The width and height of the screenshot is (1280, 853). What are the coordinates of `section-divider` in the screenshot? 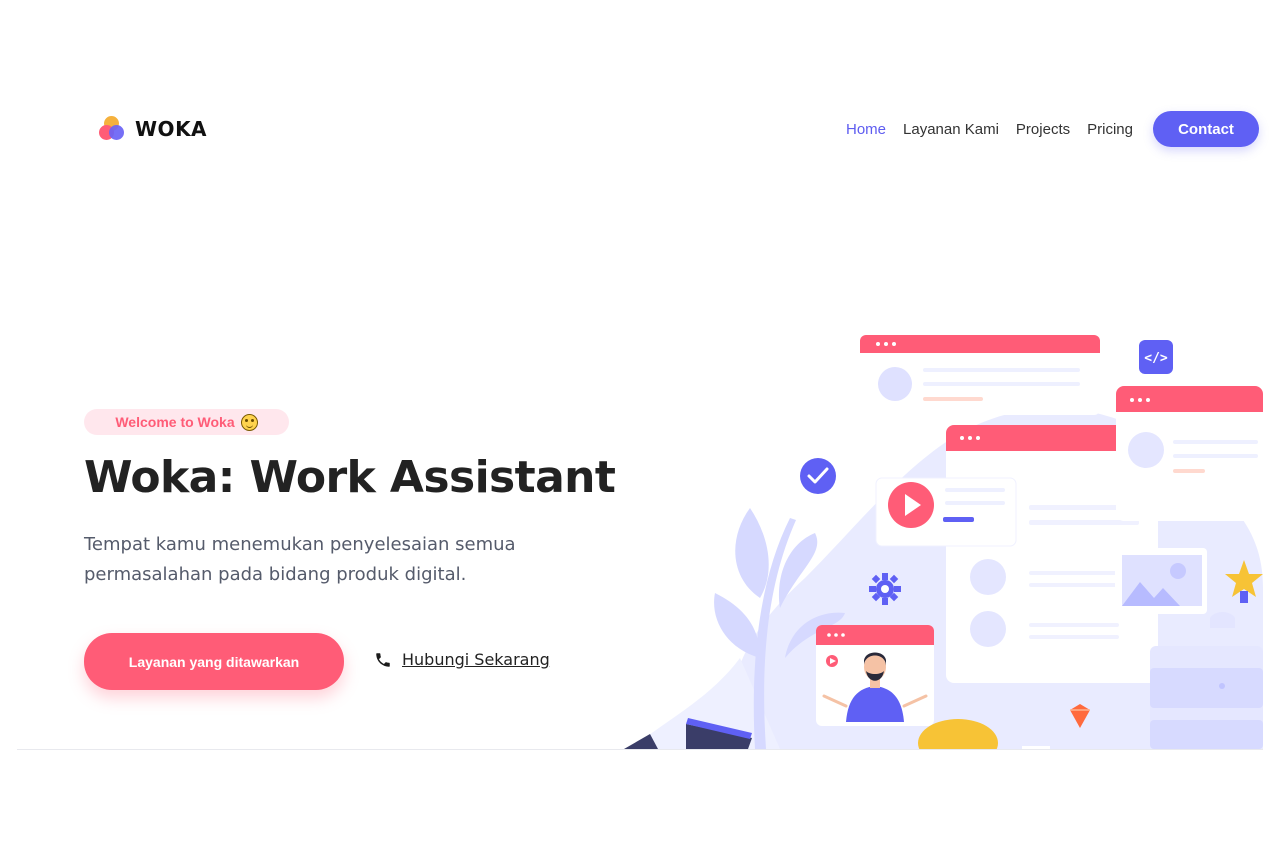 It's located at (640, 749).